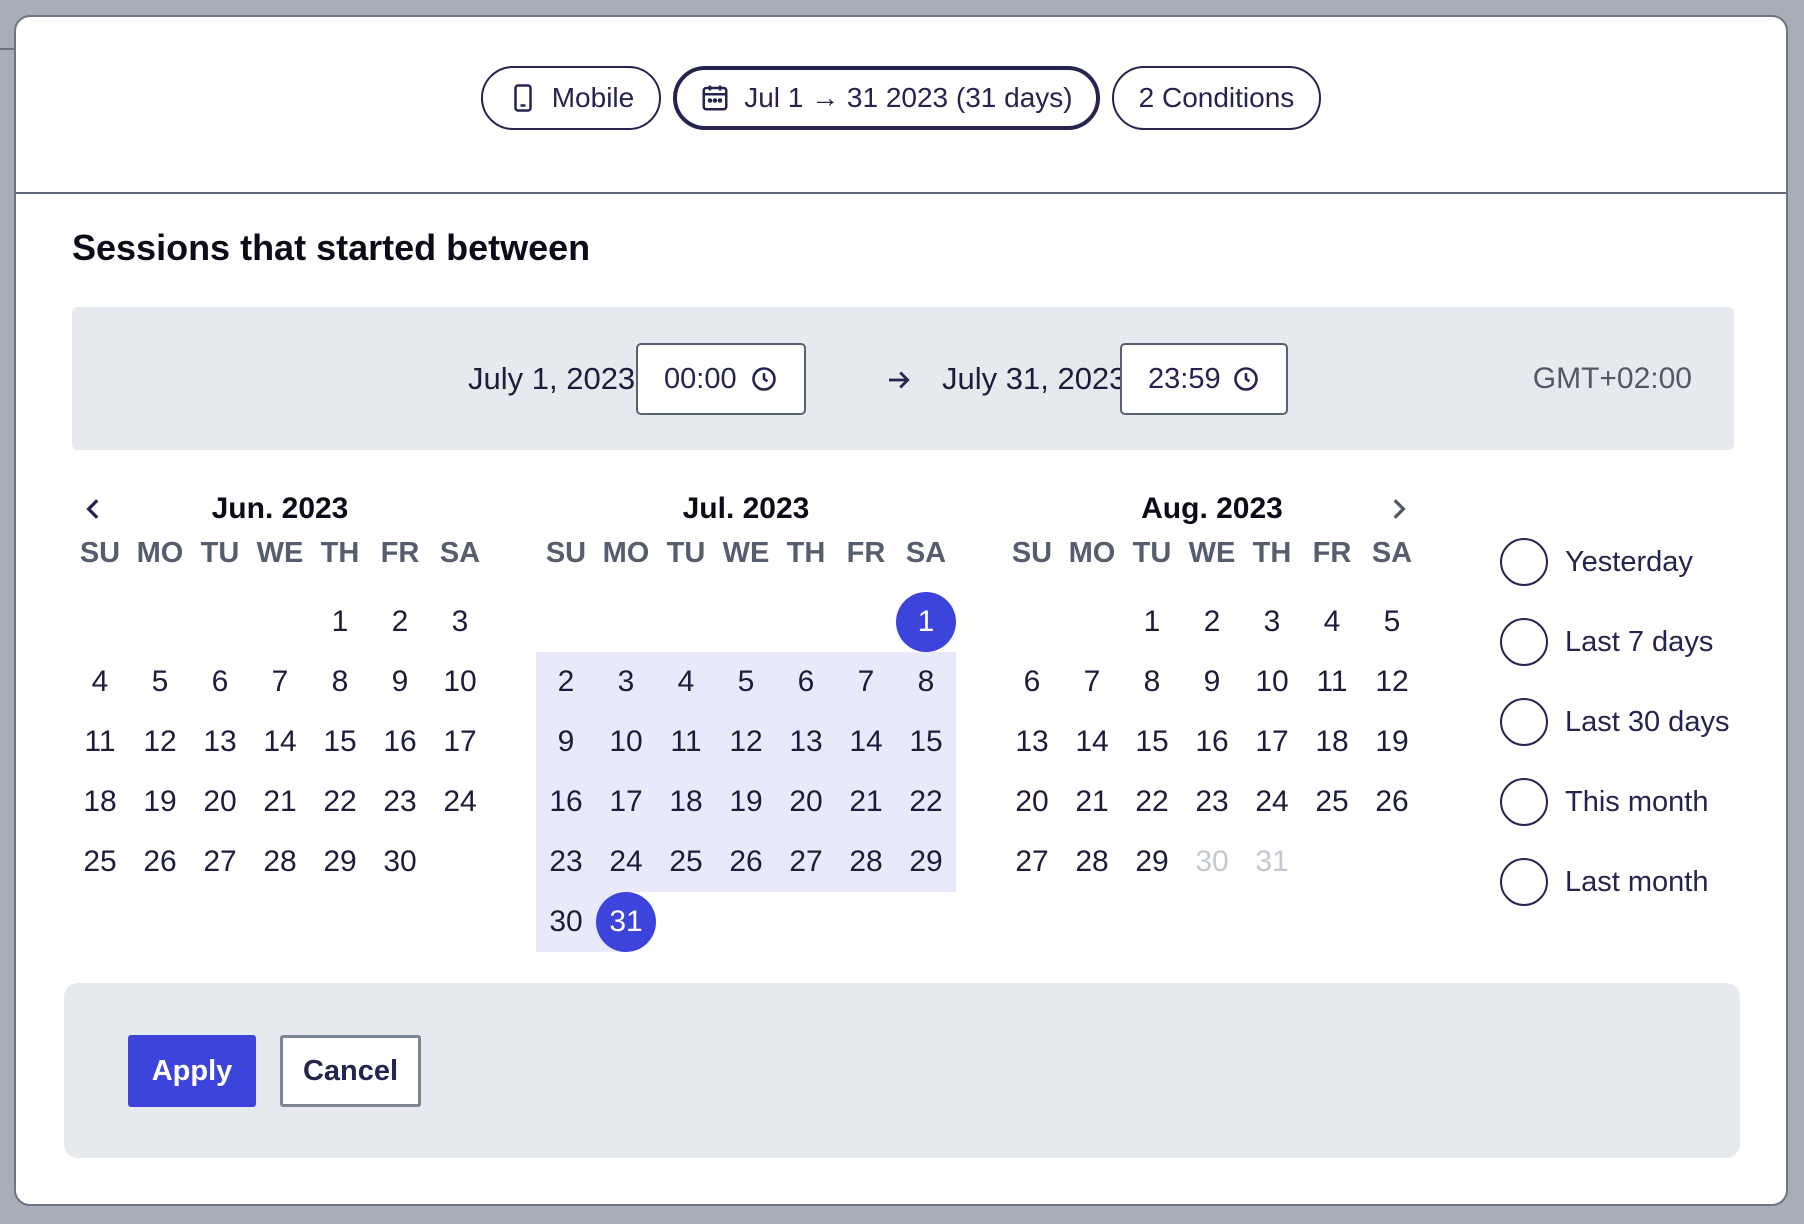 The width and height of the screenshot is (1804, 1224). What do you see at coordinates (721, 379) in the screenshot?
I see `start-time-input: 00:00` at bounding box center [721, 379].